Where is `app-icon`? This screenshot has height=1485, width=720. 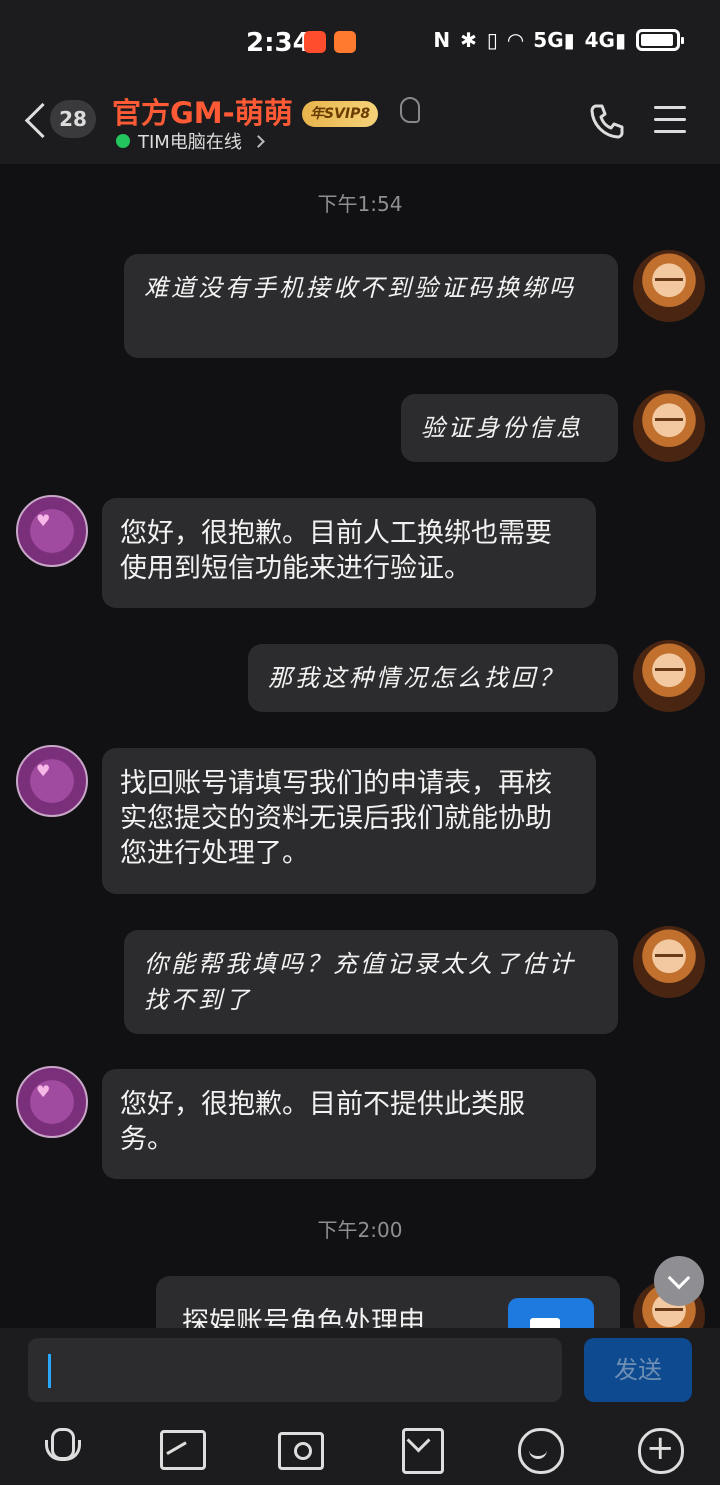 app-icon is located at coordinates (345, 42).